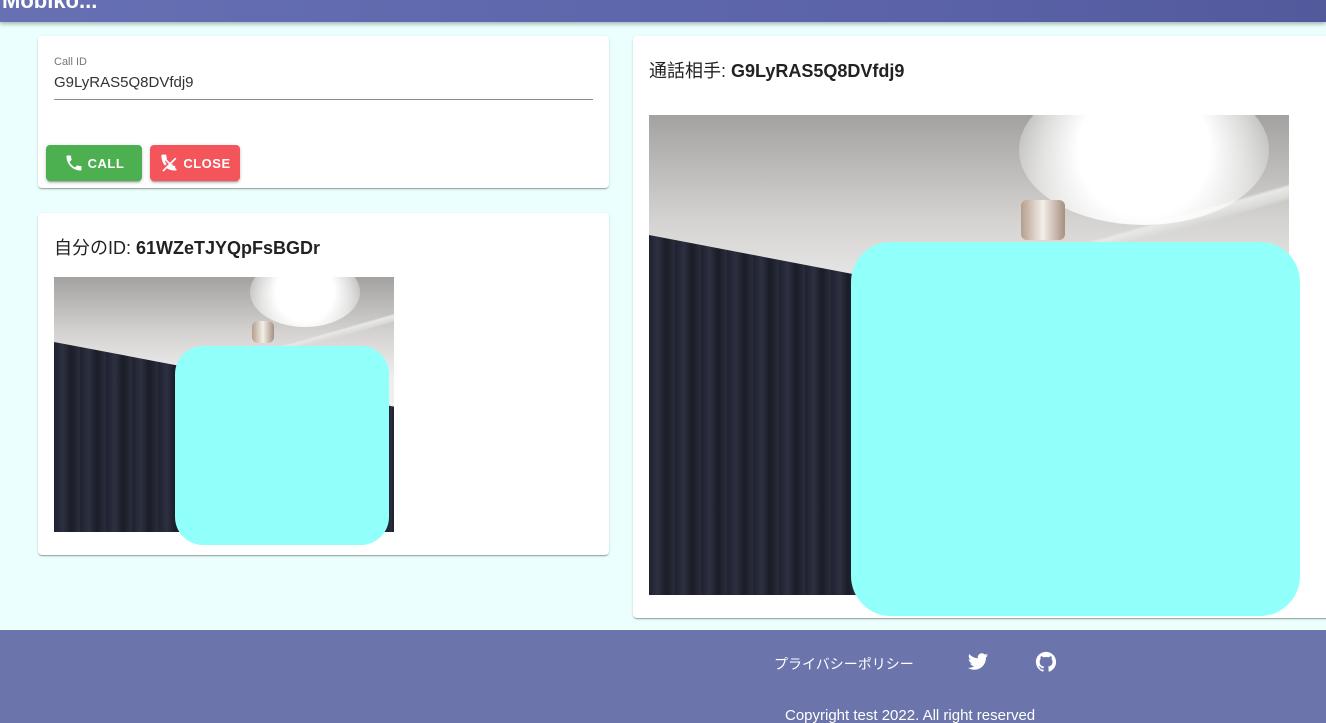  Describe the element at coordinates (818, 71) in the screenshot. I see `peer-id-value: G9LyRAS5Q8DVfdj9` at that location.